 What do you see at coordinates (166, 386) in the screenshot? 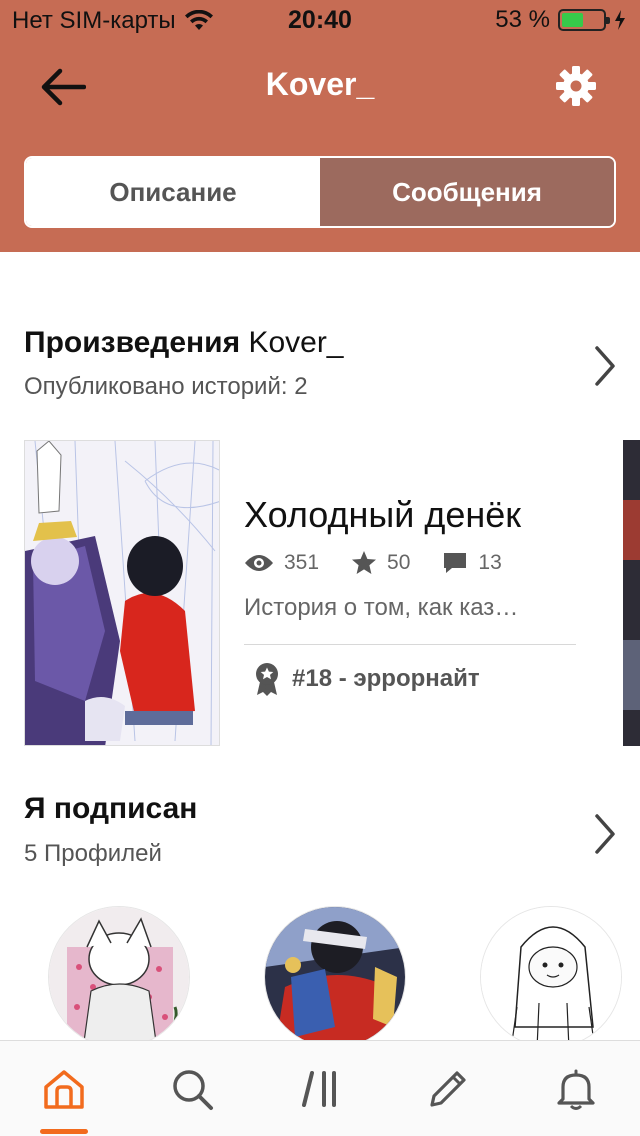
I see `works-count: Опубликовано историй: 2` at bounding box center [166, 386].